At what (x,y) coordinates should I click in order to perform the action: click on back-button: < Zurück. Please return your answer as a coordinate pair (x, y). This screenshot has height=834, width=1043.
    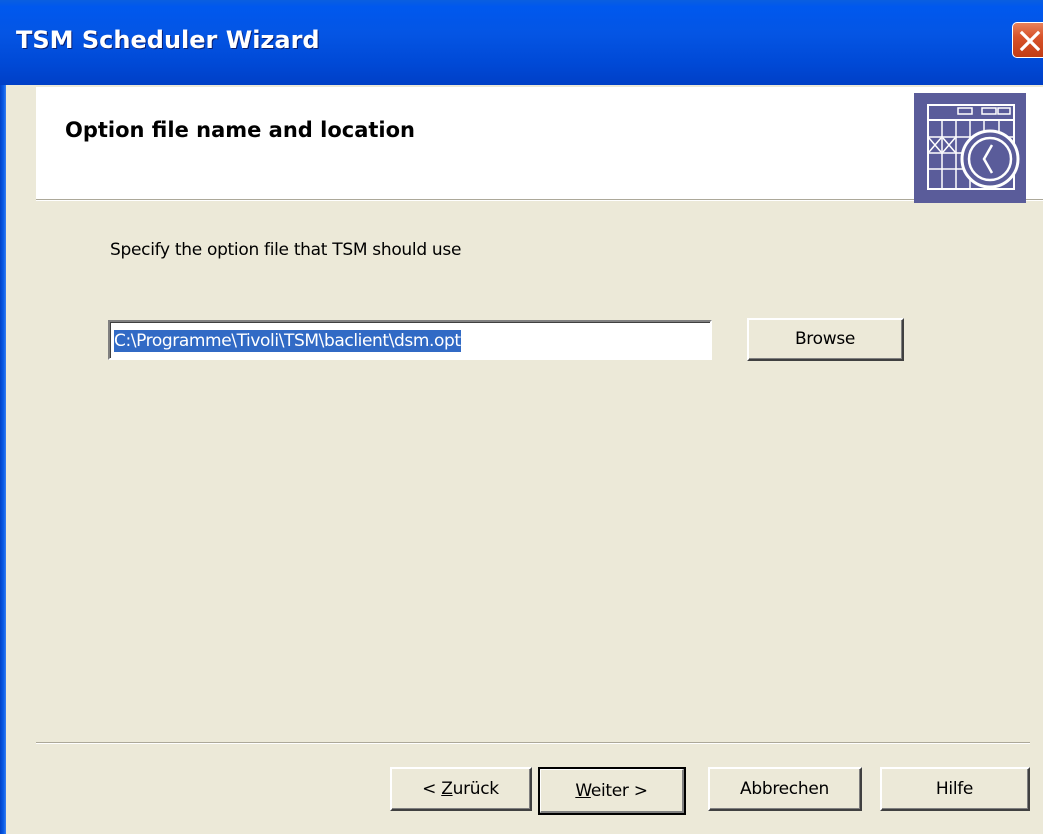
    Looking at the image, I should click on (461, 789).